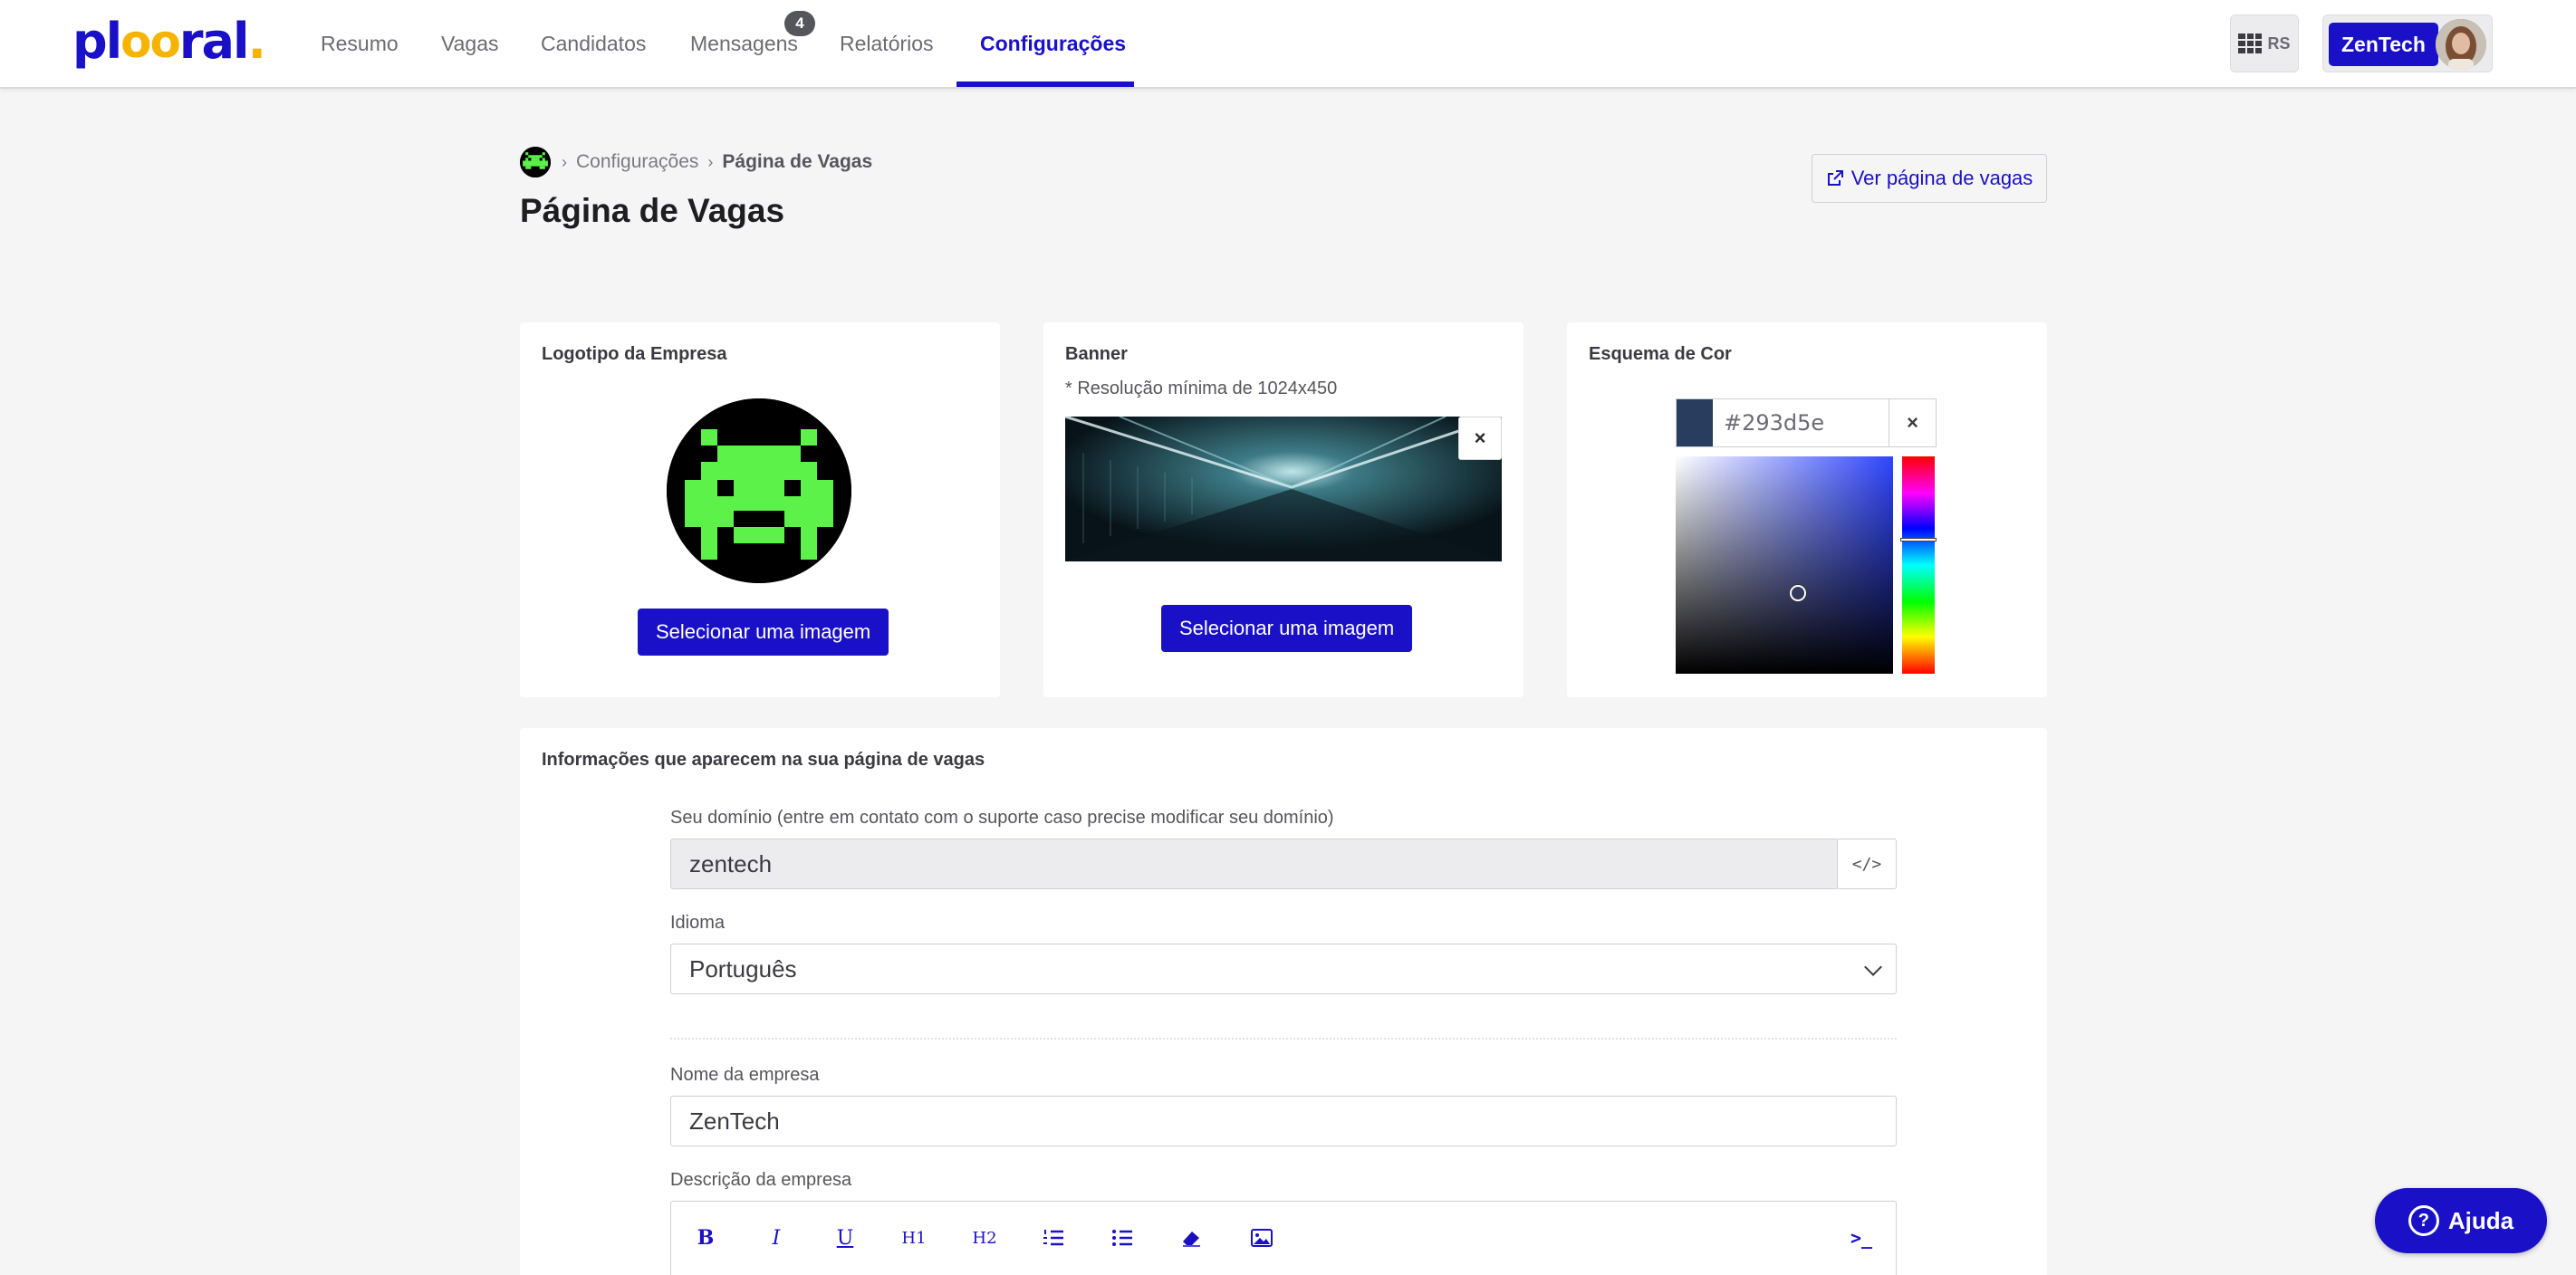  What do you see at coordinates (887, 43) in the screenshot?
I see `nav-item-relatorios: Relatórios` at bounding box center [887, 43].